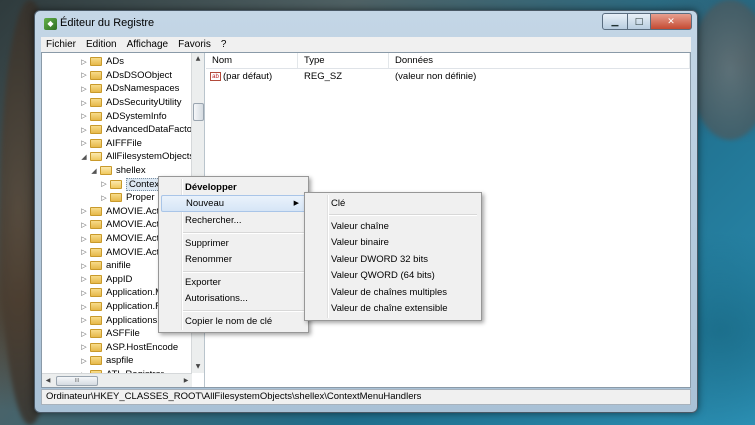 Image resolution: width=755 pixels, height=425 pixels. What do you see at coordinates (198, 112) in the screenshot?
I see `tree-scroll-thumb` at bounding box center [198, 112].